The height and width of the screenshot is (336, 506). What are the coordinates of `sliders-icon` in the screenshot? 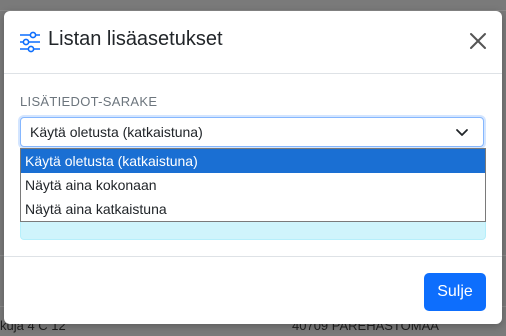 It's located at (30, 42).